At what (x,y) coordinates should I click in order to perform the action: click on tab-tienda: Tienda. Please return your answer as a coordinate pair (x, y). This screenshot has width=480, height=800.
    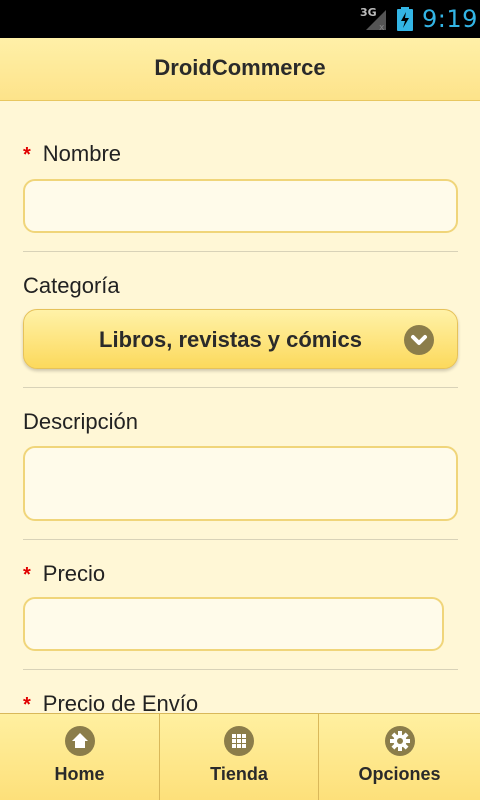
    Looking at the image, I should click on (239, 757).